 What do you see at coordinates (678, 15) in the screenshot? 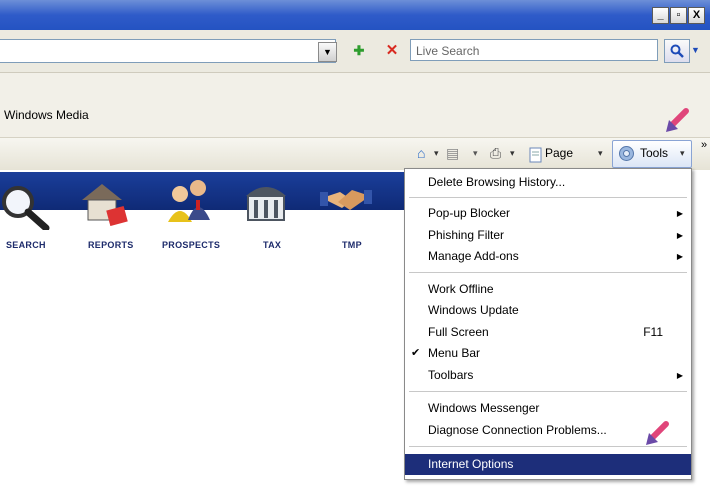
I see `maximize-button: ▫` at bounding box center [678, 15].